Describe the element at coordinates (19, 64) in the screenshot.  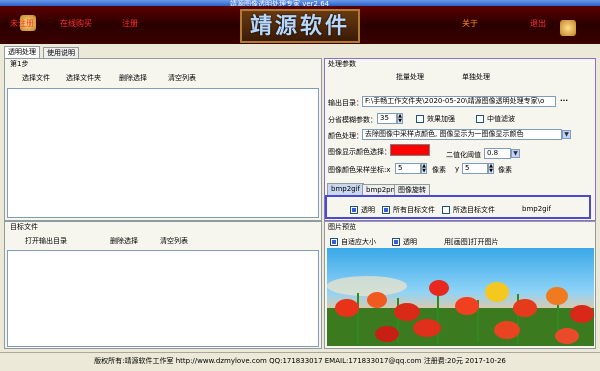
I see `step1-title: 第1步` at that location.